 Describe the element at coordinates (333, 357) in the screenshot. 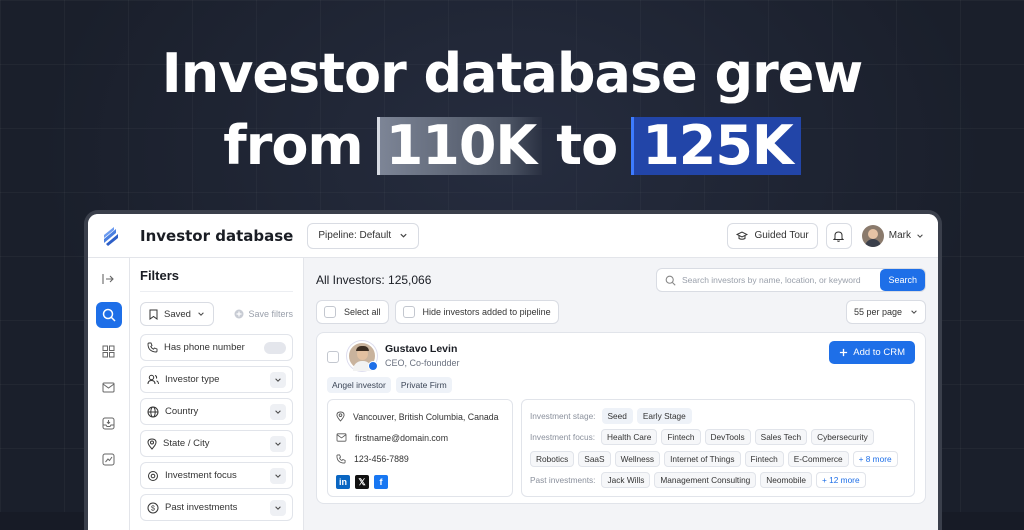

I see `card-checkbox` at that location.